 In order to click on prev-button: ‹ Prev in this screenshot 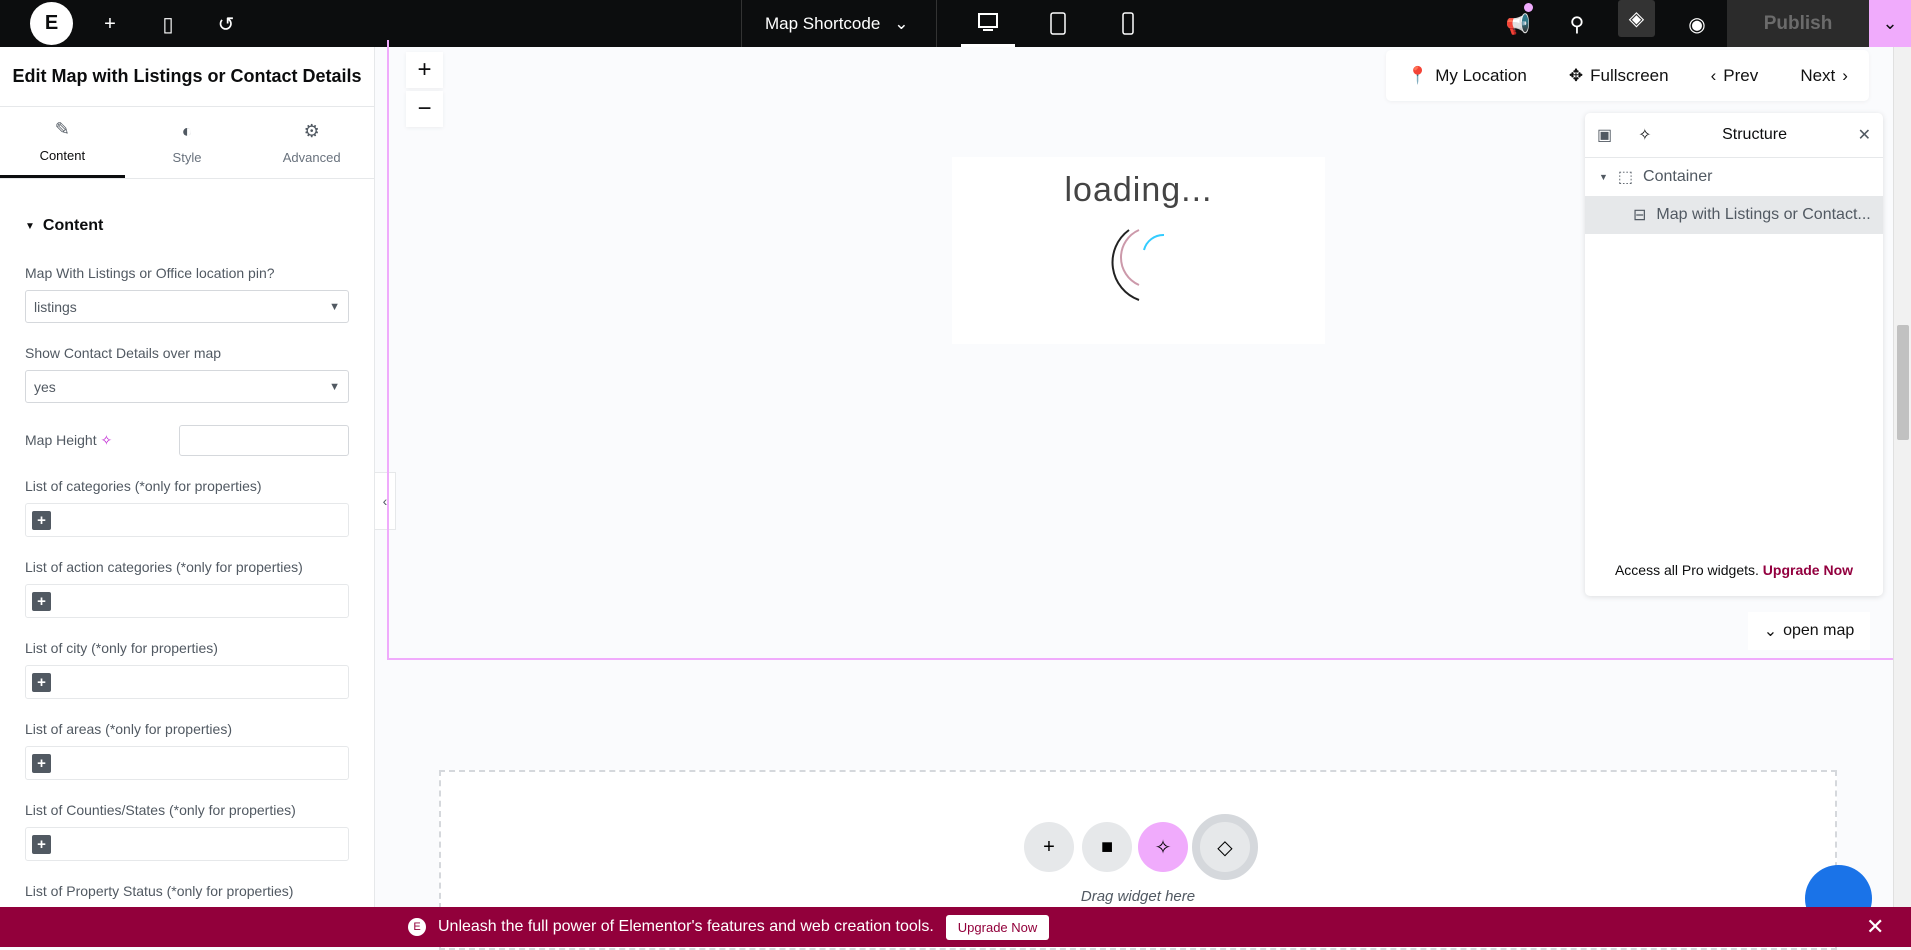, I will do `click(1735, 76)`.